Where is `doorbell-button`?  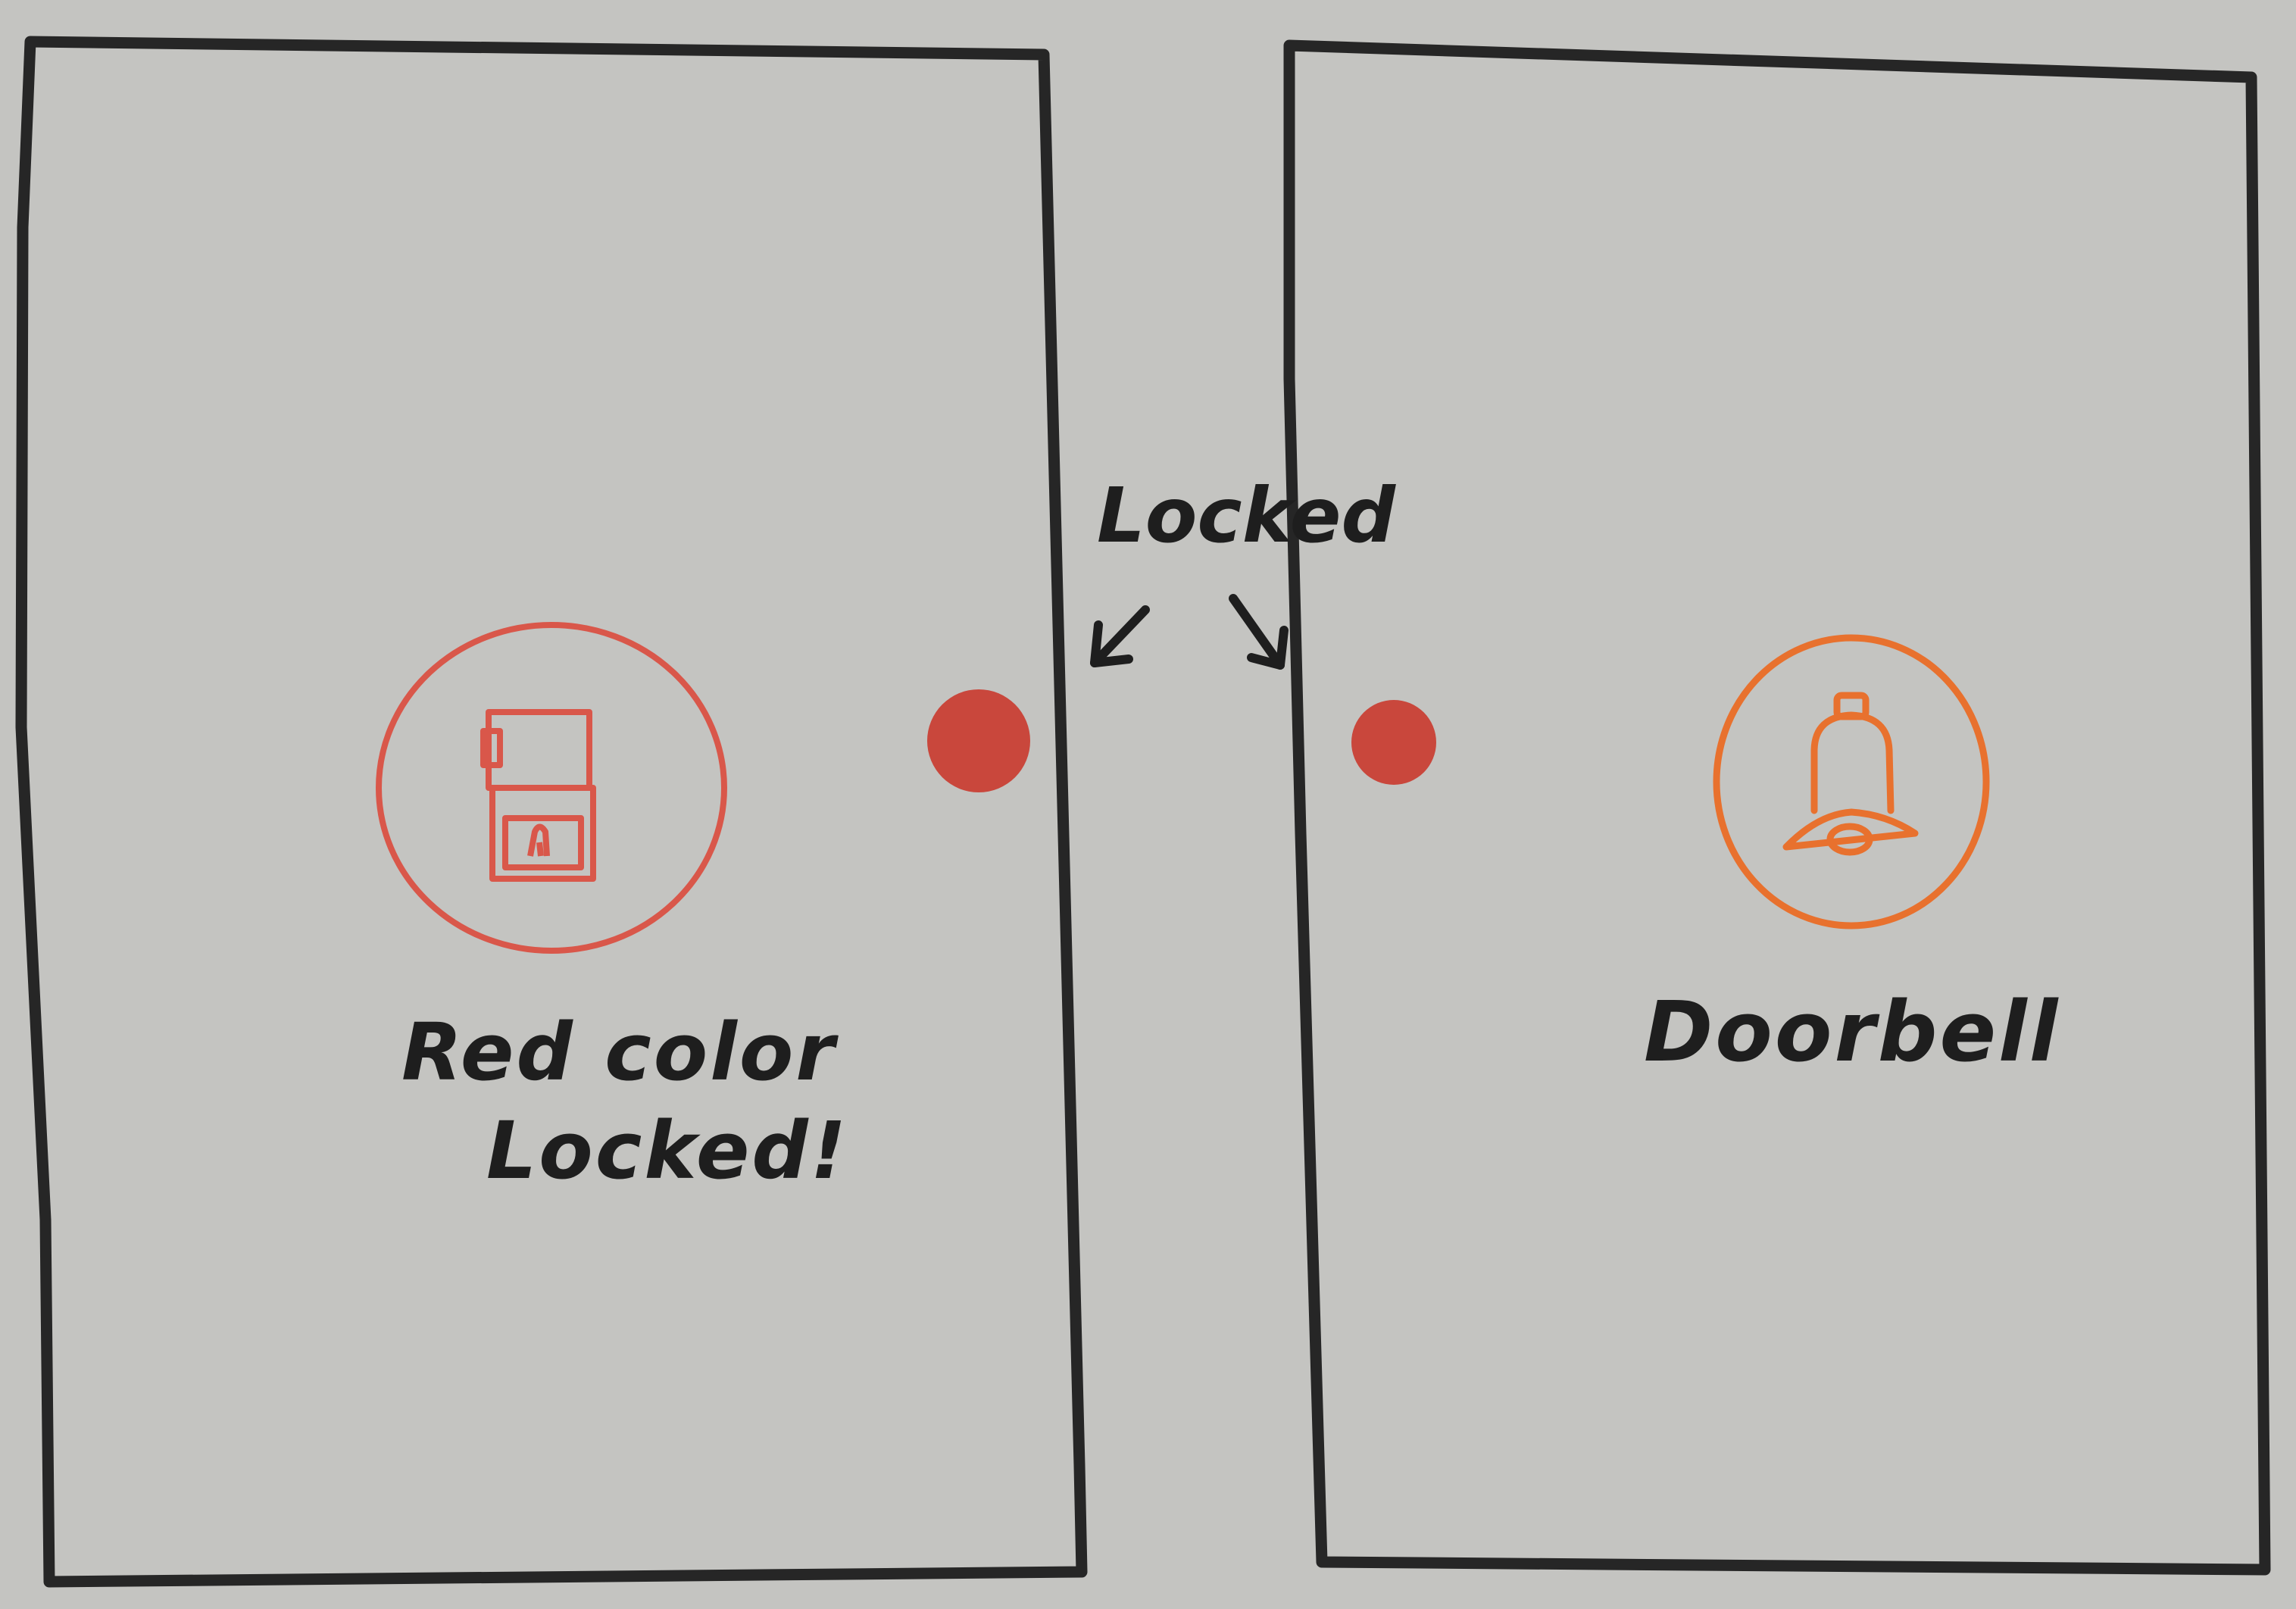
doorbell-button is located at coordinates (1851, 781).